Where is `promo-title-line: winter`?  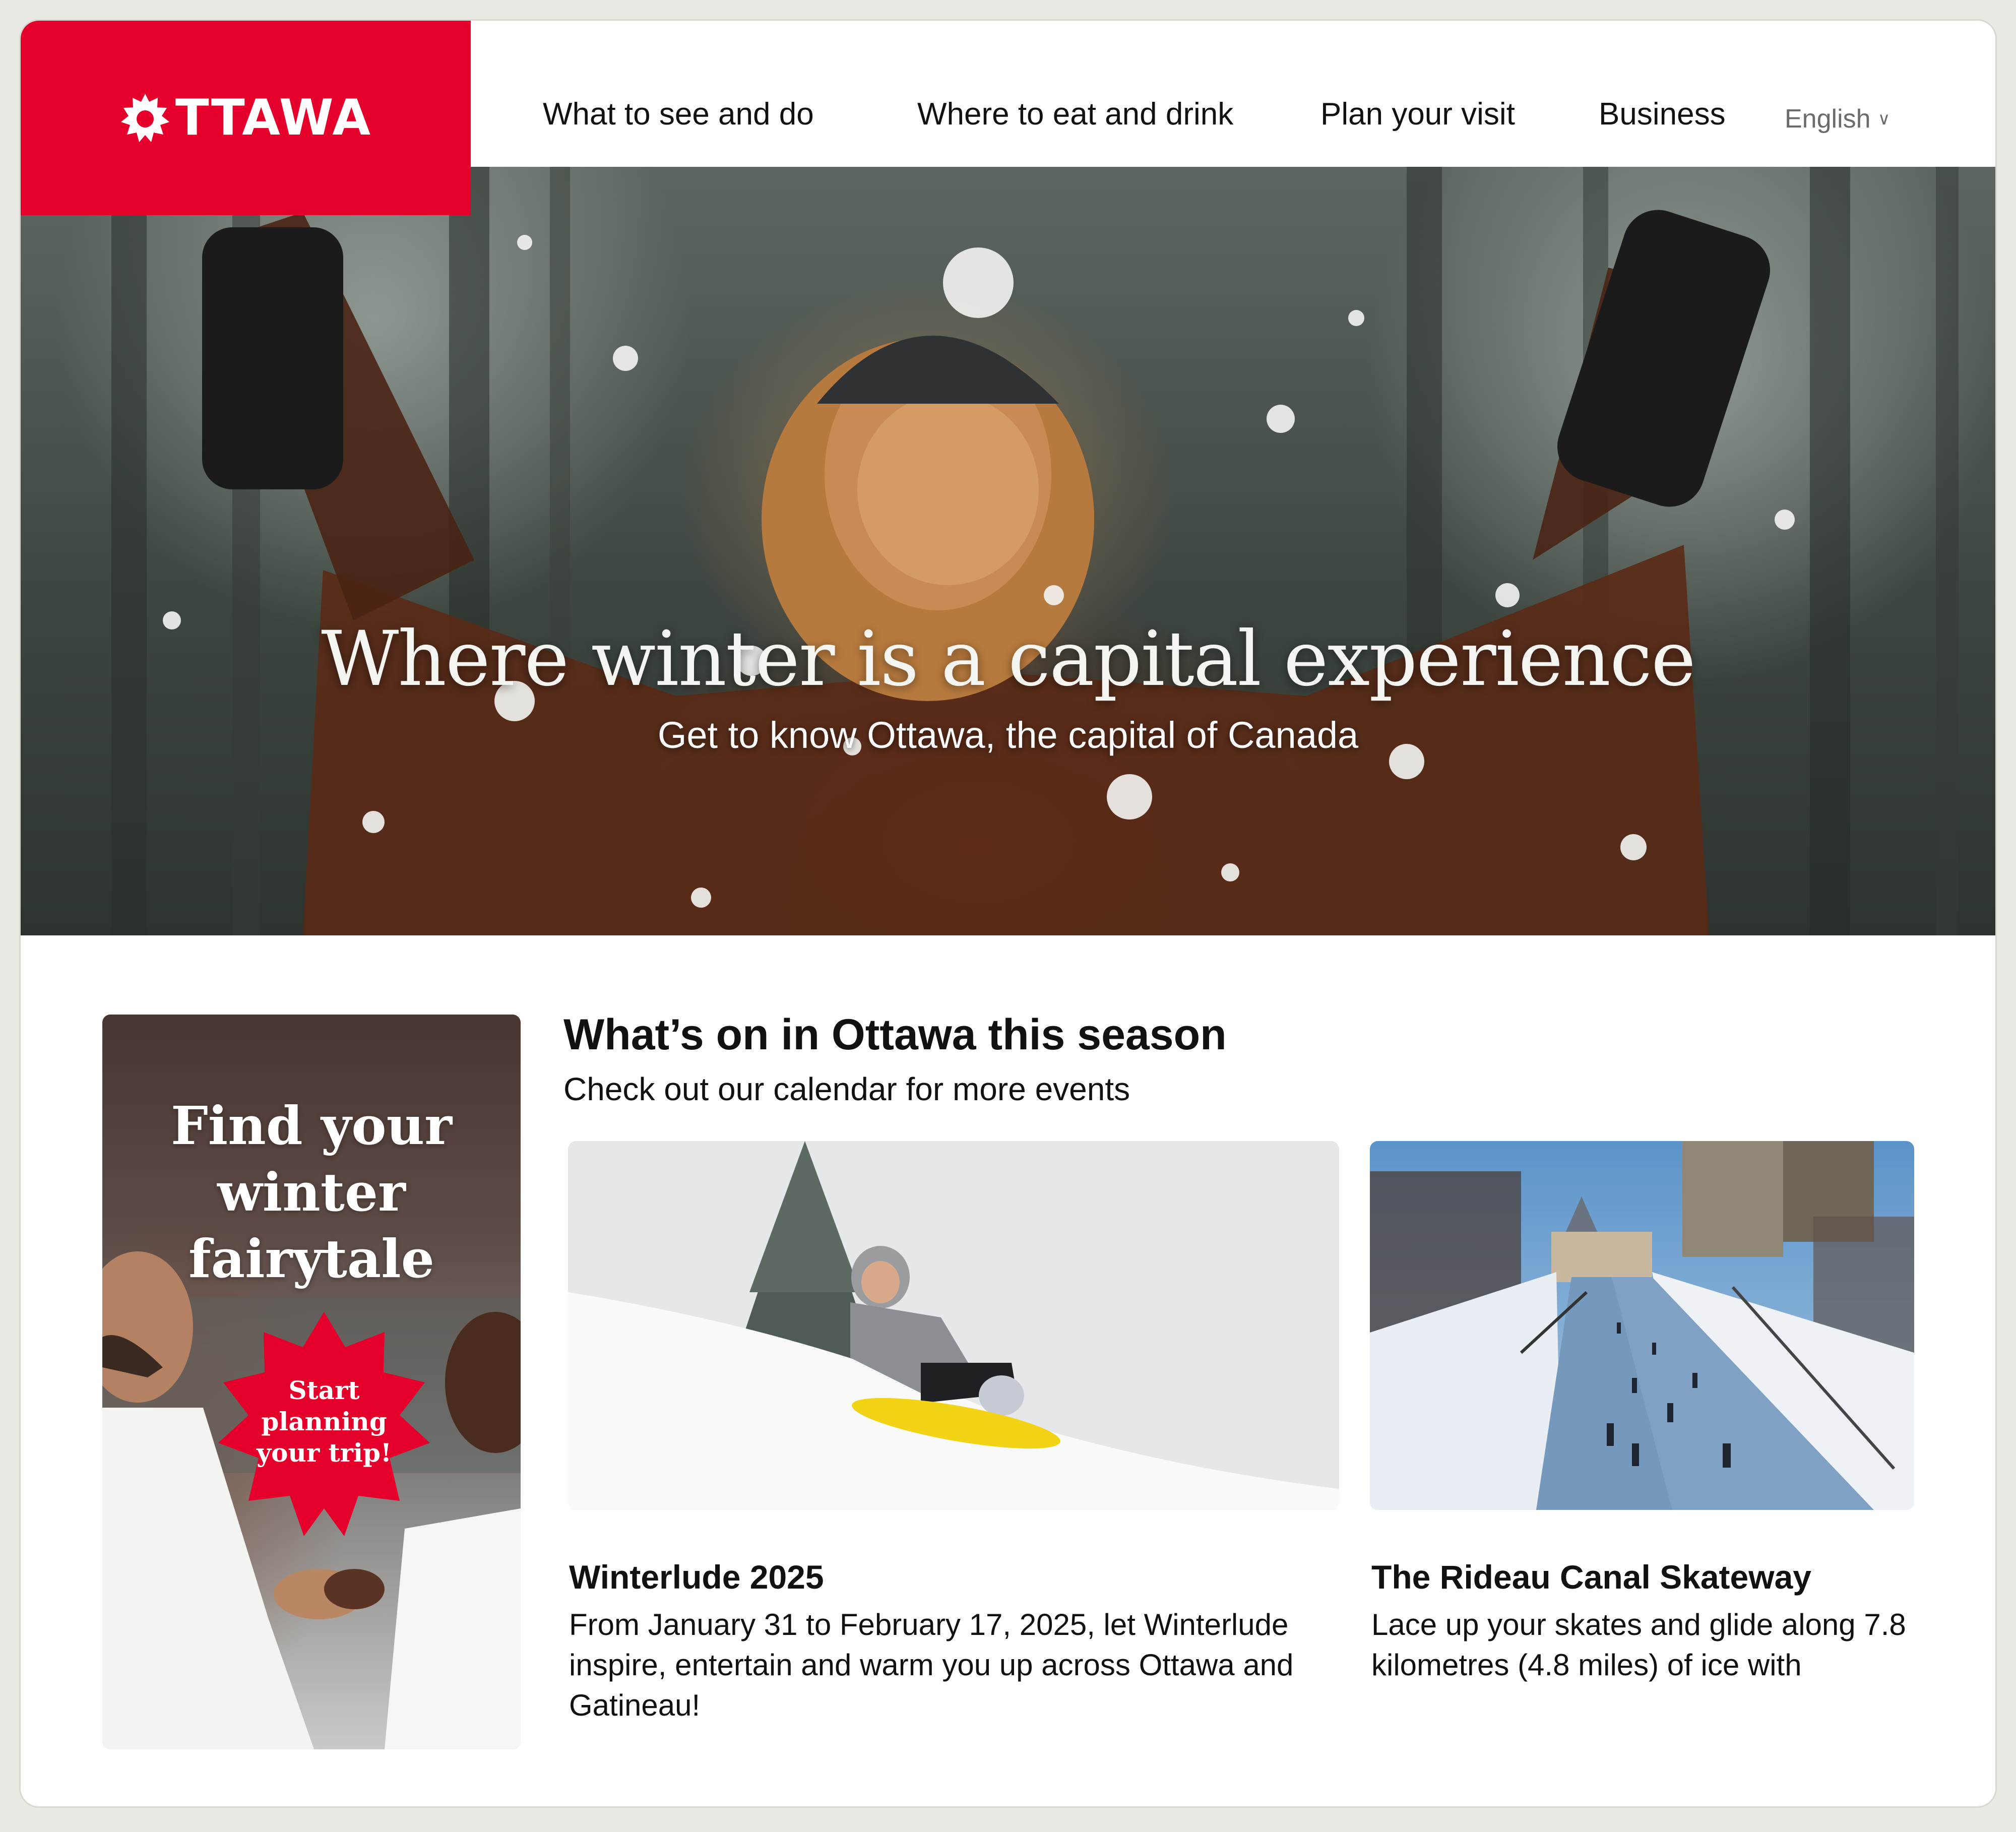
promo-title-line: winter is located at coordinates (311, 1192).